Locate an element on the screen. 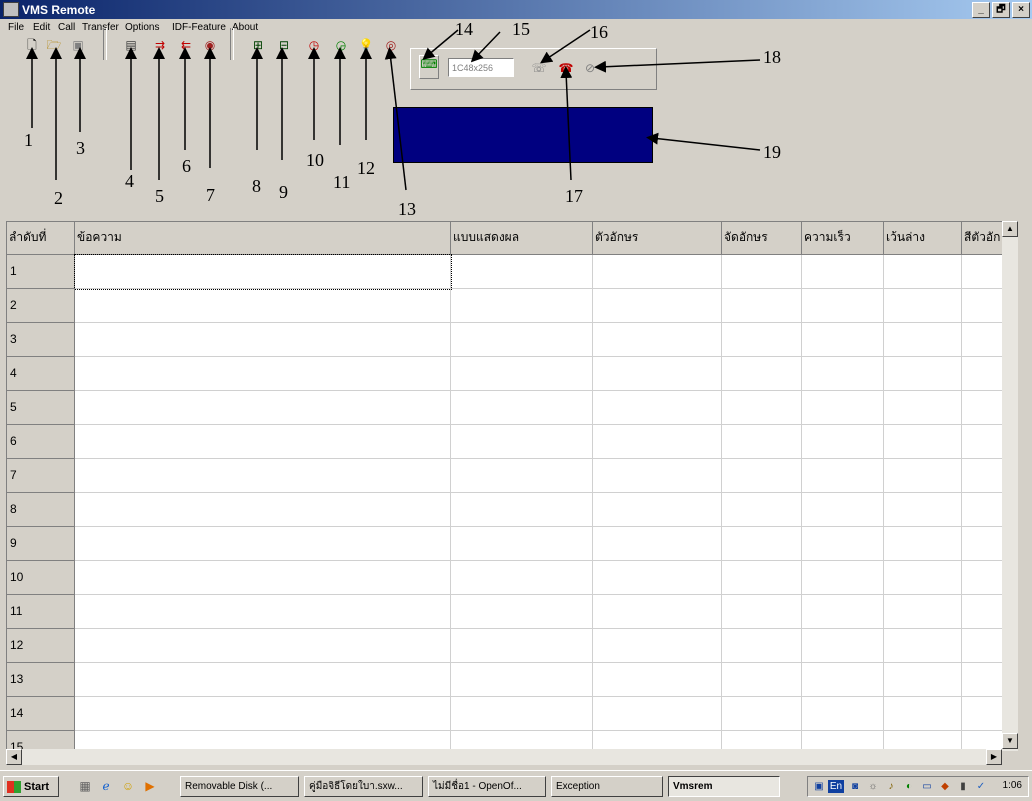  row-header: 15 is located at coordinates (41, 740).